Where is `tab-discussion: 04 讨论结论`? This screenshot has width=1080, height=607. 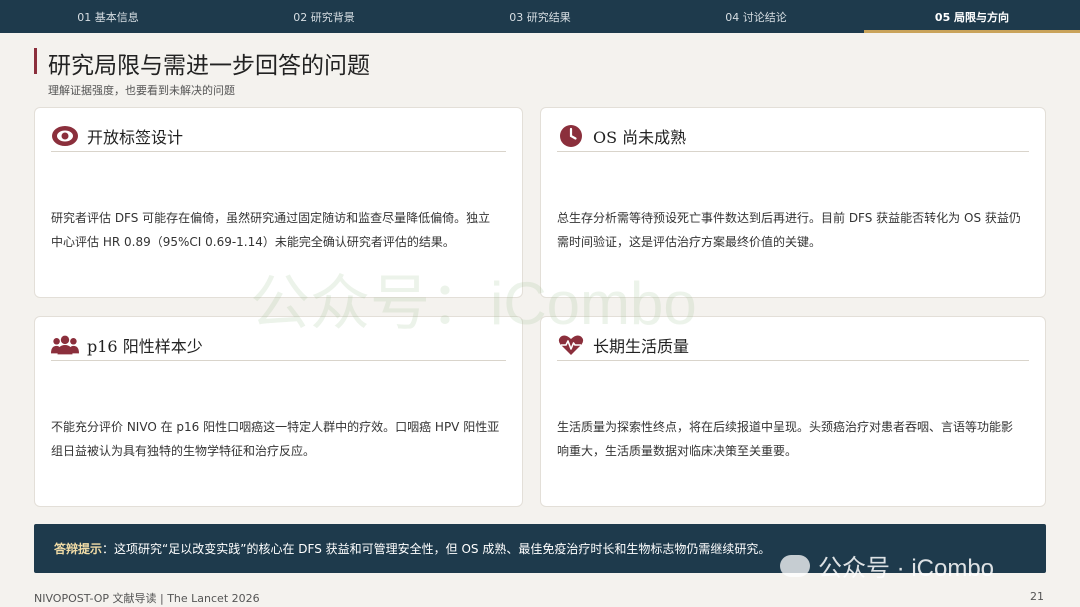 tab-discussion: 04 讨论结论 is located at coordinates (756, 16).